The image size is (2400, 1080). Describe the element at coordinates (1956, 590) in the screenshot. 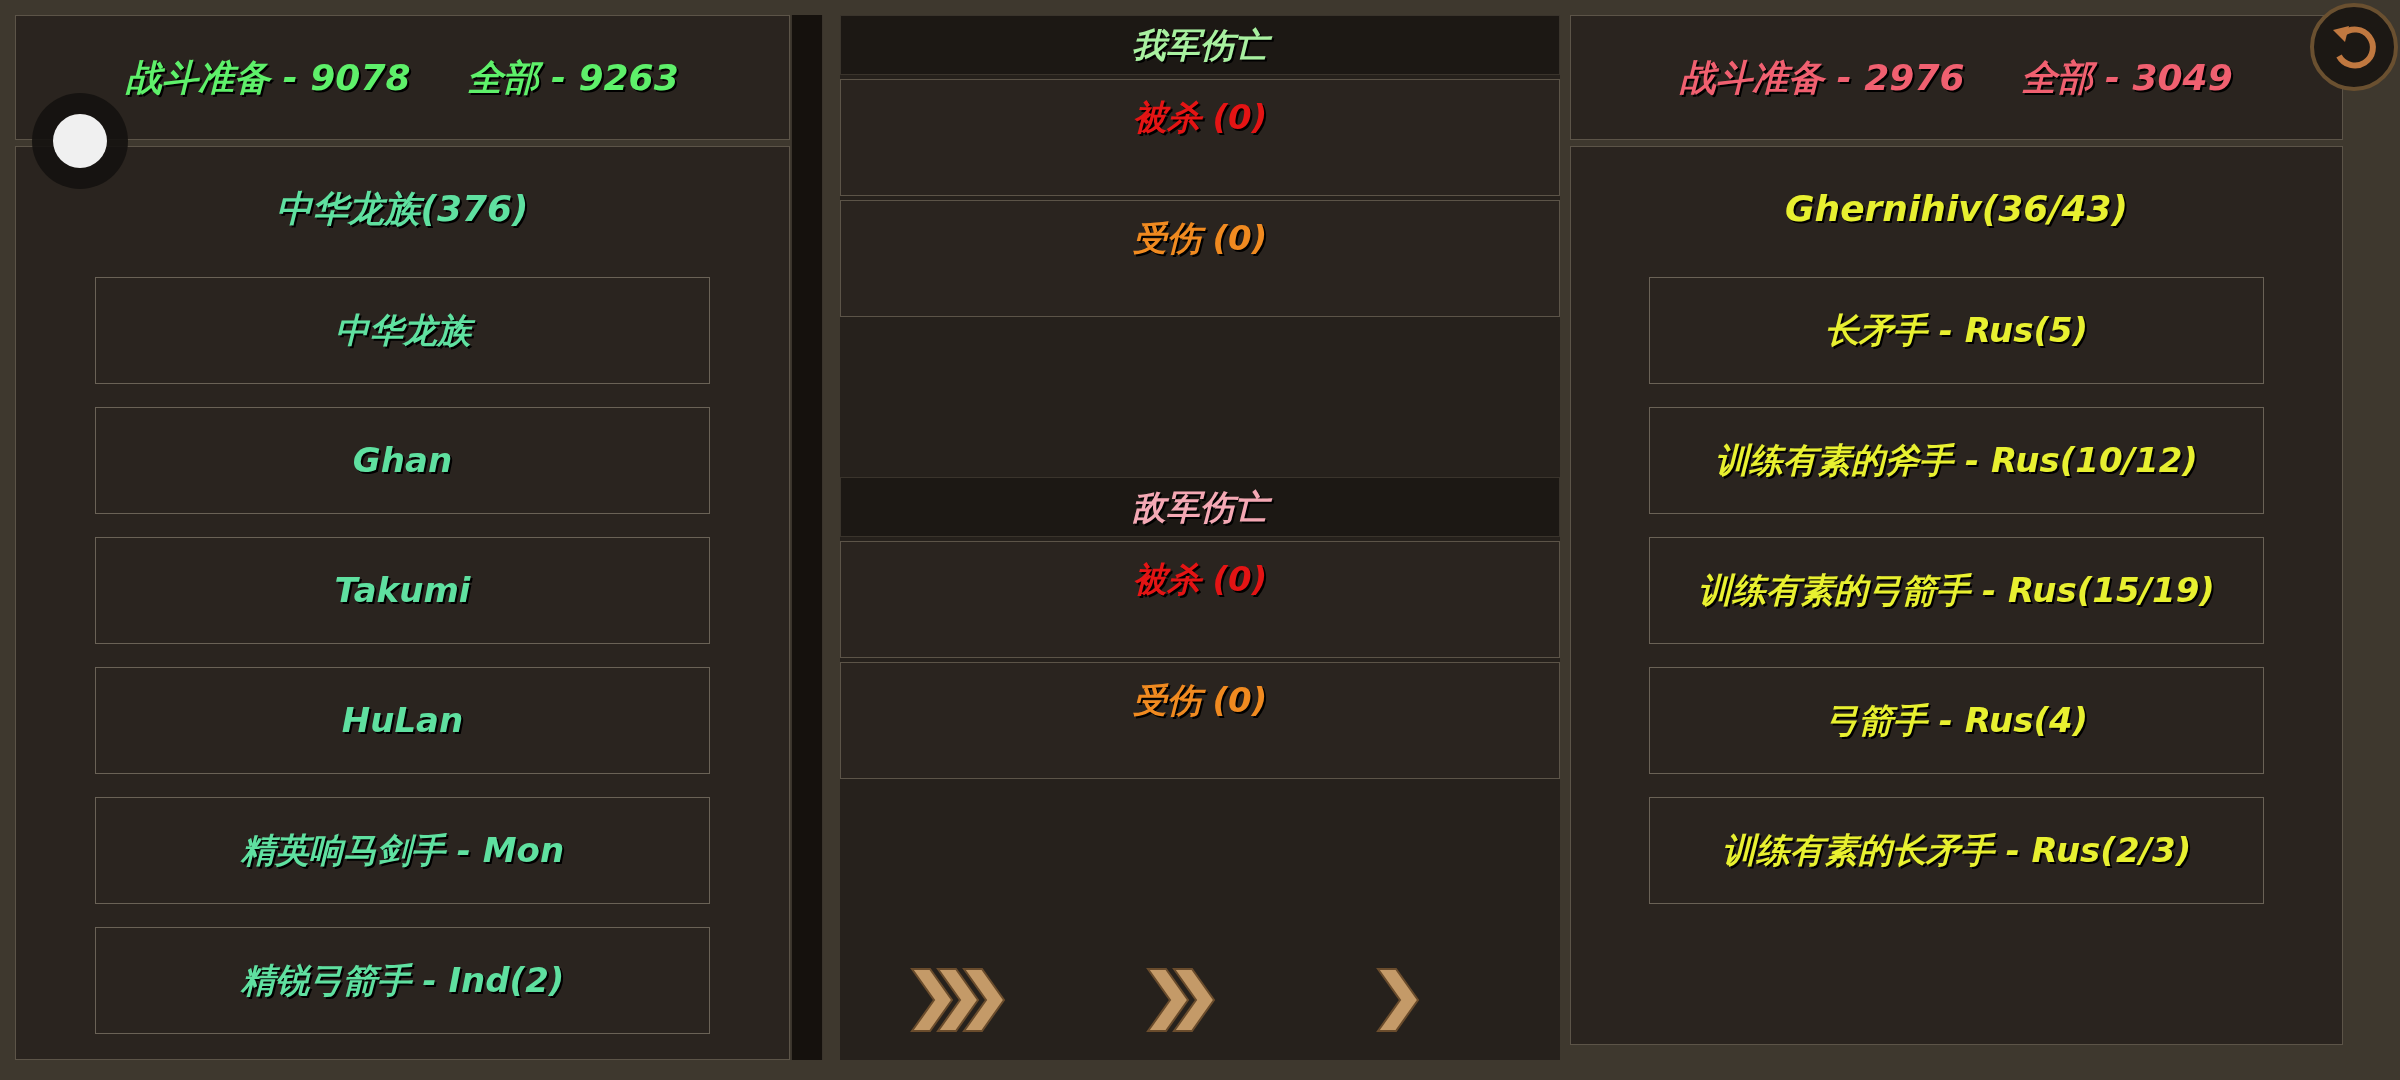

I see `unit-button: 训练有素的弓箭手 - Rus(15/19)` at that location.